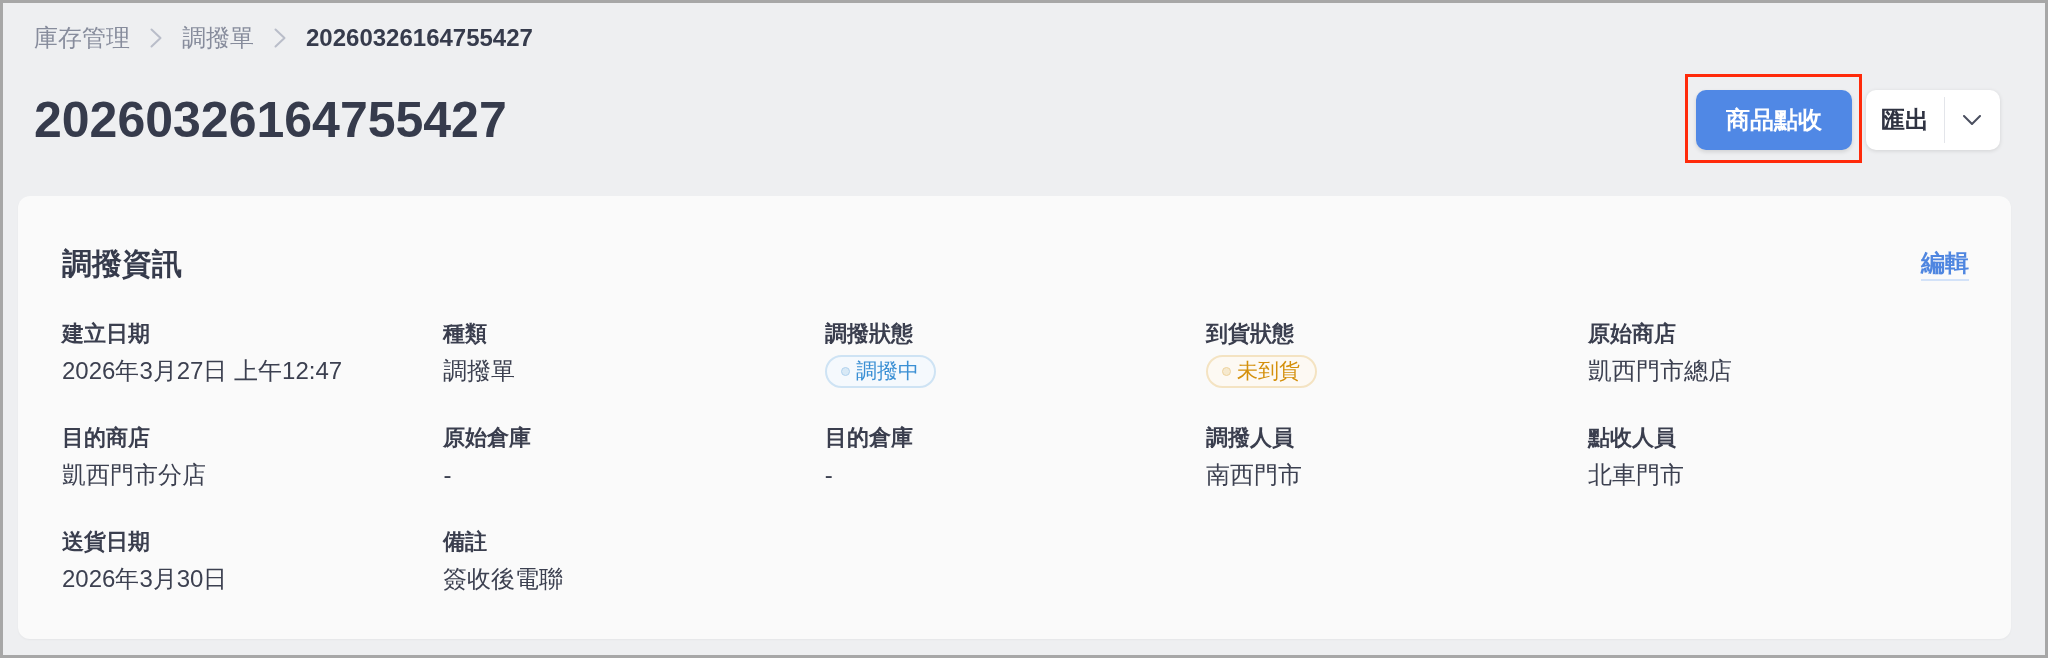 The image size is (2048, 658). I want to click on field-label: 備註, so click(466, 542).